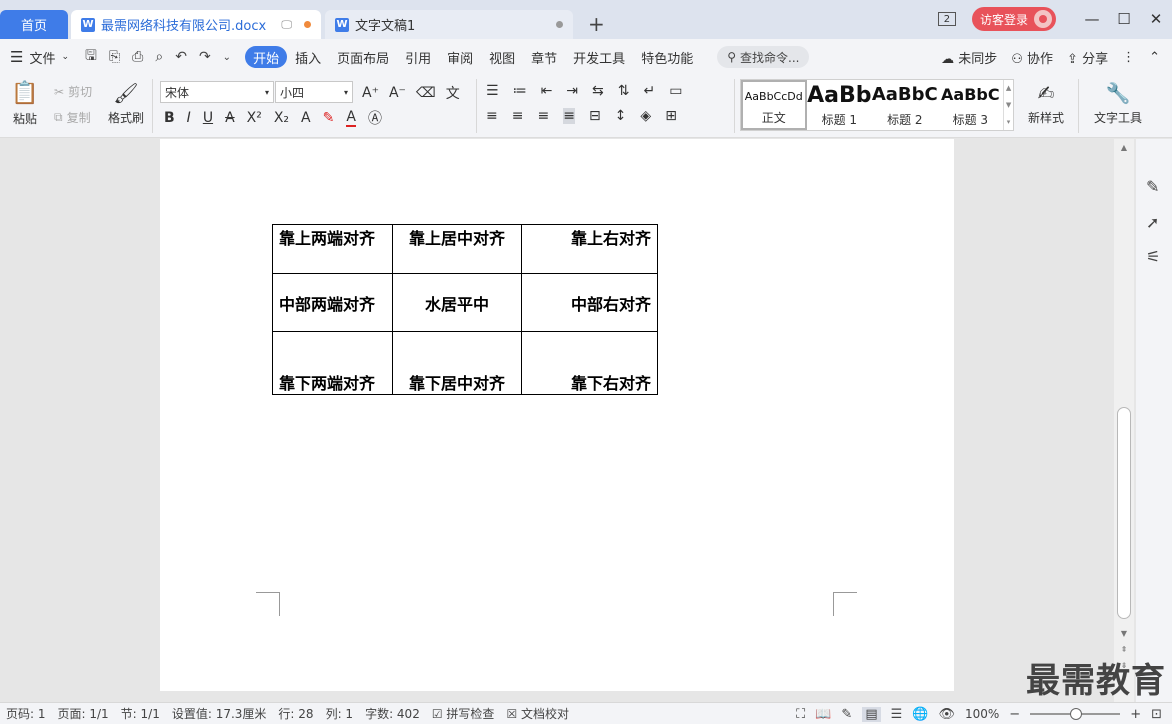 The height and width of the screenshot is (724, 1172). Describe the element at coordinates (492, 116) in the screenshot. I see `align-left-icon: ≡` at that location.